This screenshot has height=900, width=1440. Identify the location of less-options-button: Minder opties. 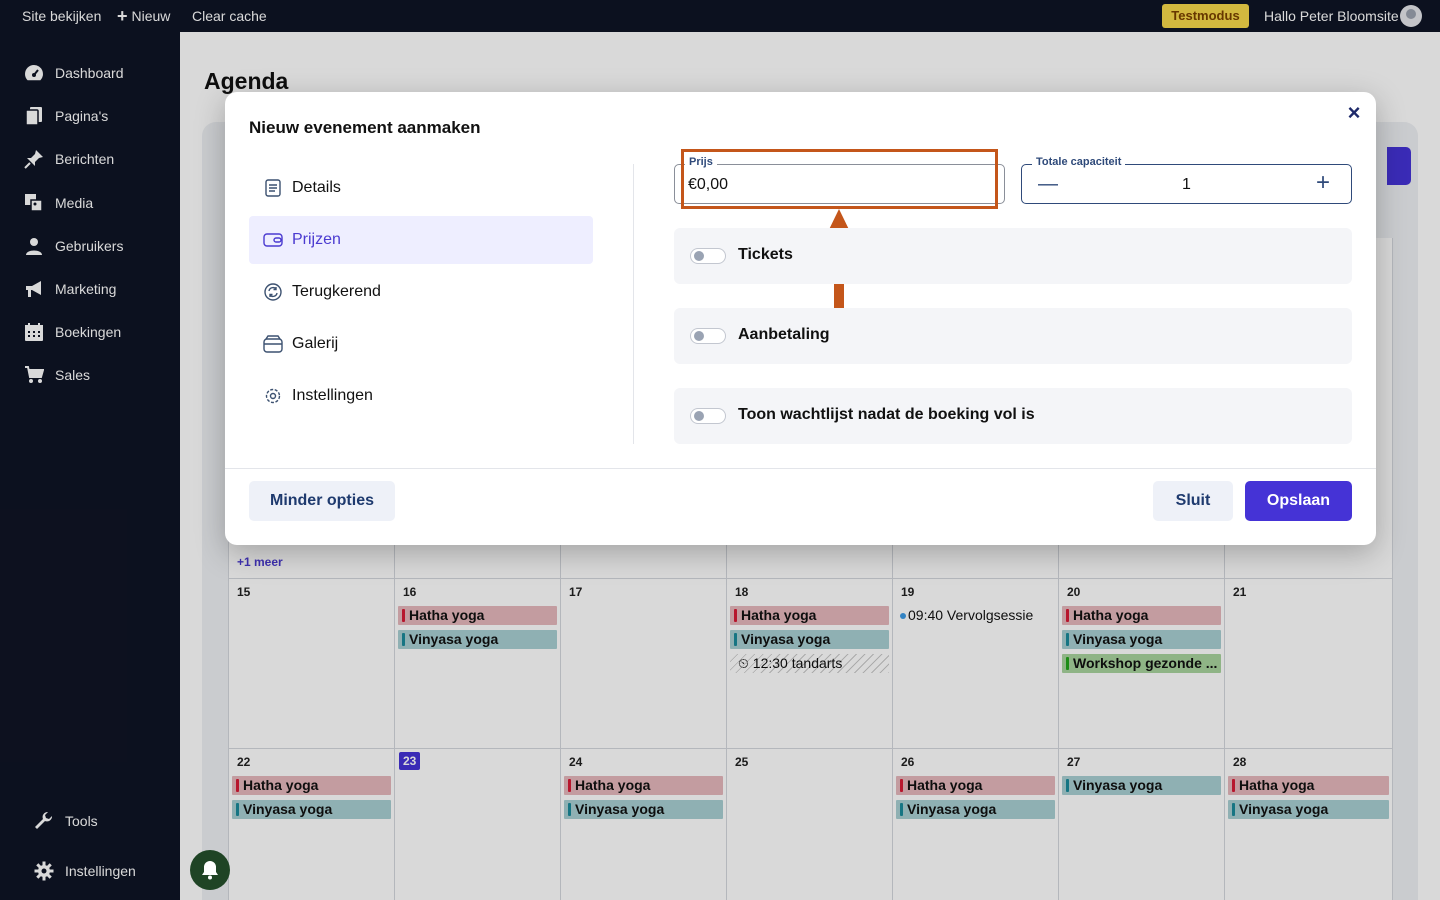
(322, 501).